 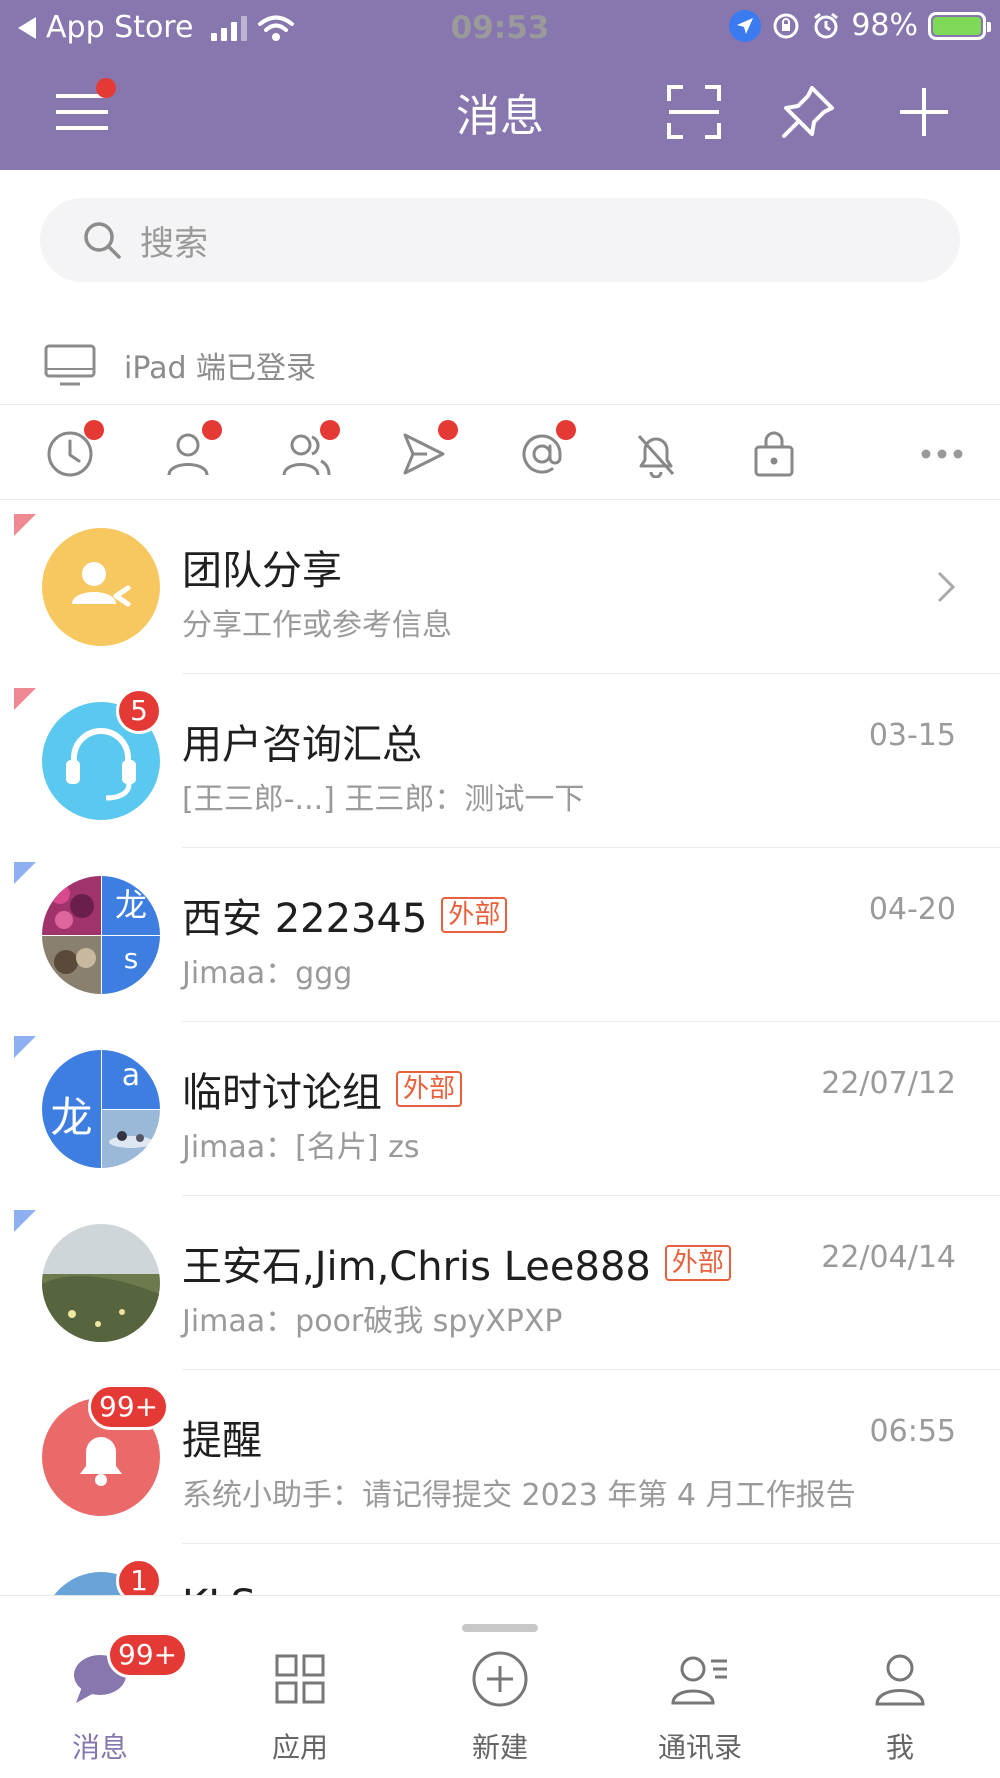 I want to click on conversation-time: 04-20, so click(x=912, y=909).